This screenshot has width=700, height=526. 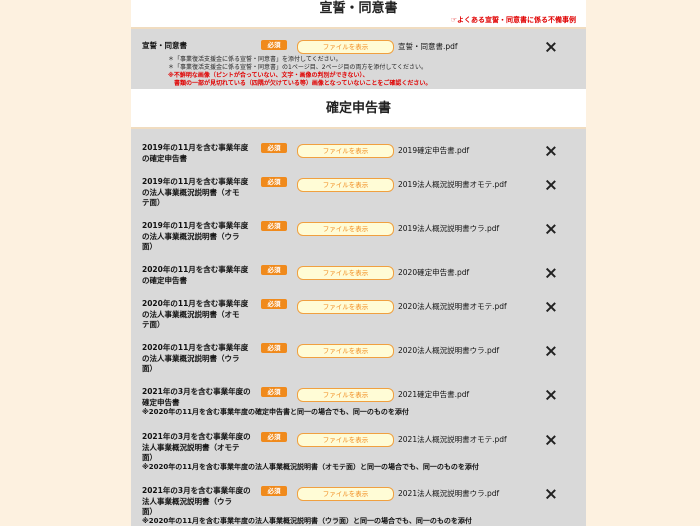 What do you see at coordinates (452, 439) in the screenshot?
I see `file-name: 2021法人概況説明書オモテ.pdf` at bounding box center [452, 439].